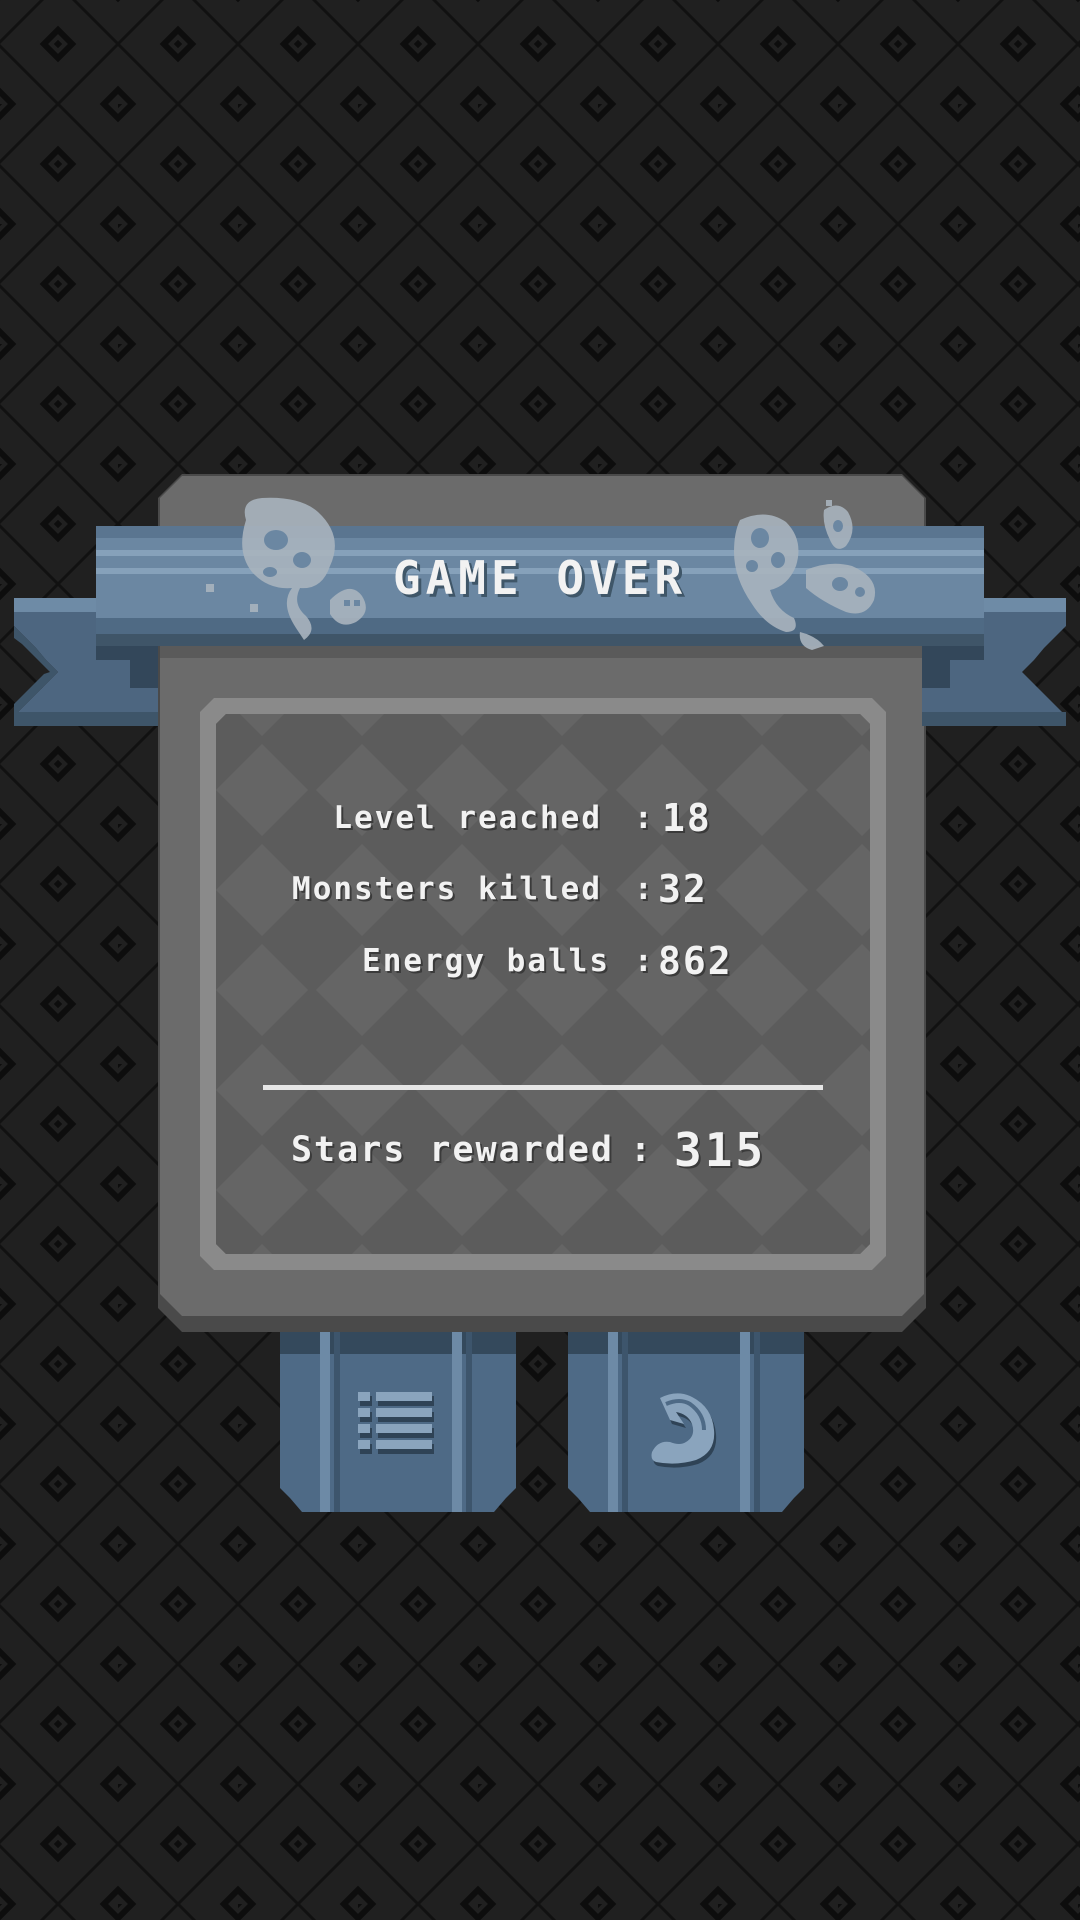 The width and height of the screenshot is (1080, 1920). Describe the element at coordinates (684, 1430) in the screenshot. I see `curved-arrow-next-icon` at that location.